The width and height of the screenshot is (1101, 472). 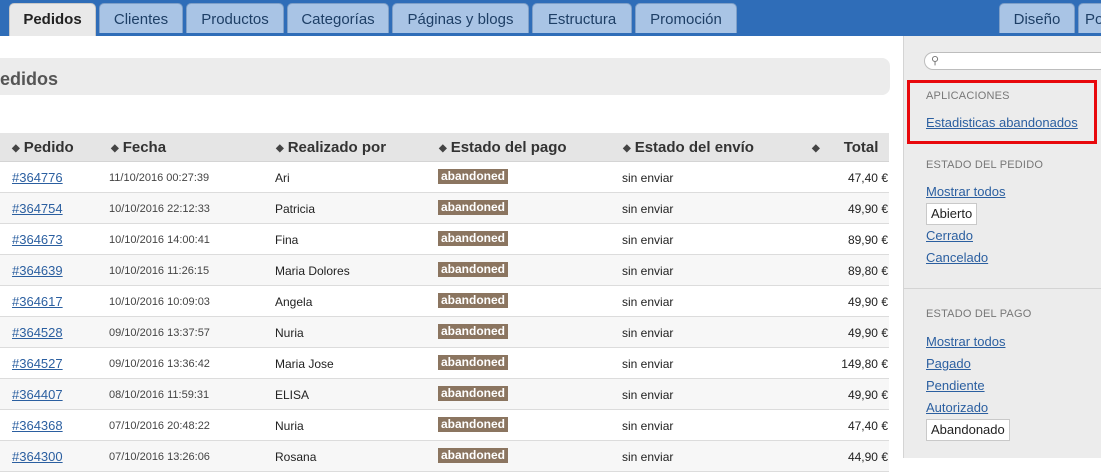 What do you see at coordinates (37, 239) in the screenshot?
I see `order-link: #364673` at bounding box center [37, 239].